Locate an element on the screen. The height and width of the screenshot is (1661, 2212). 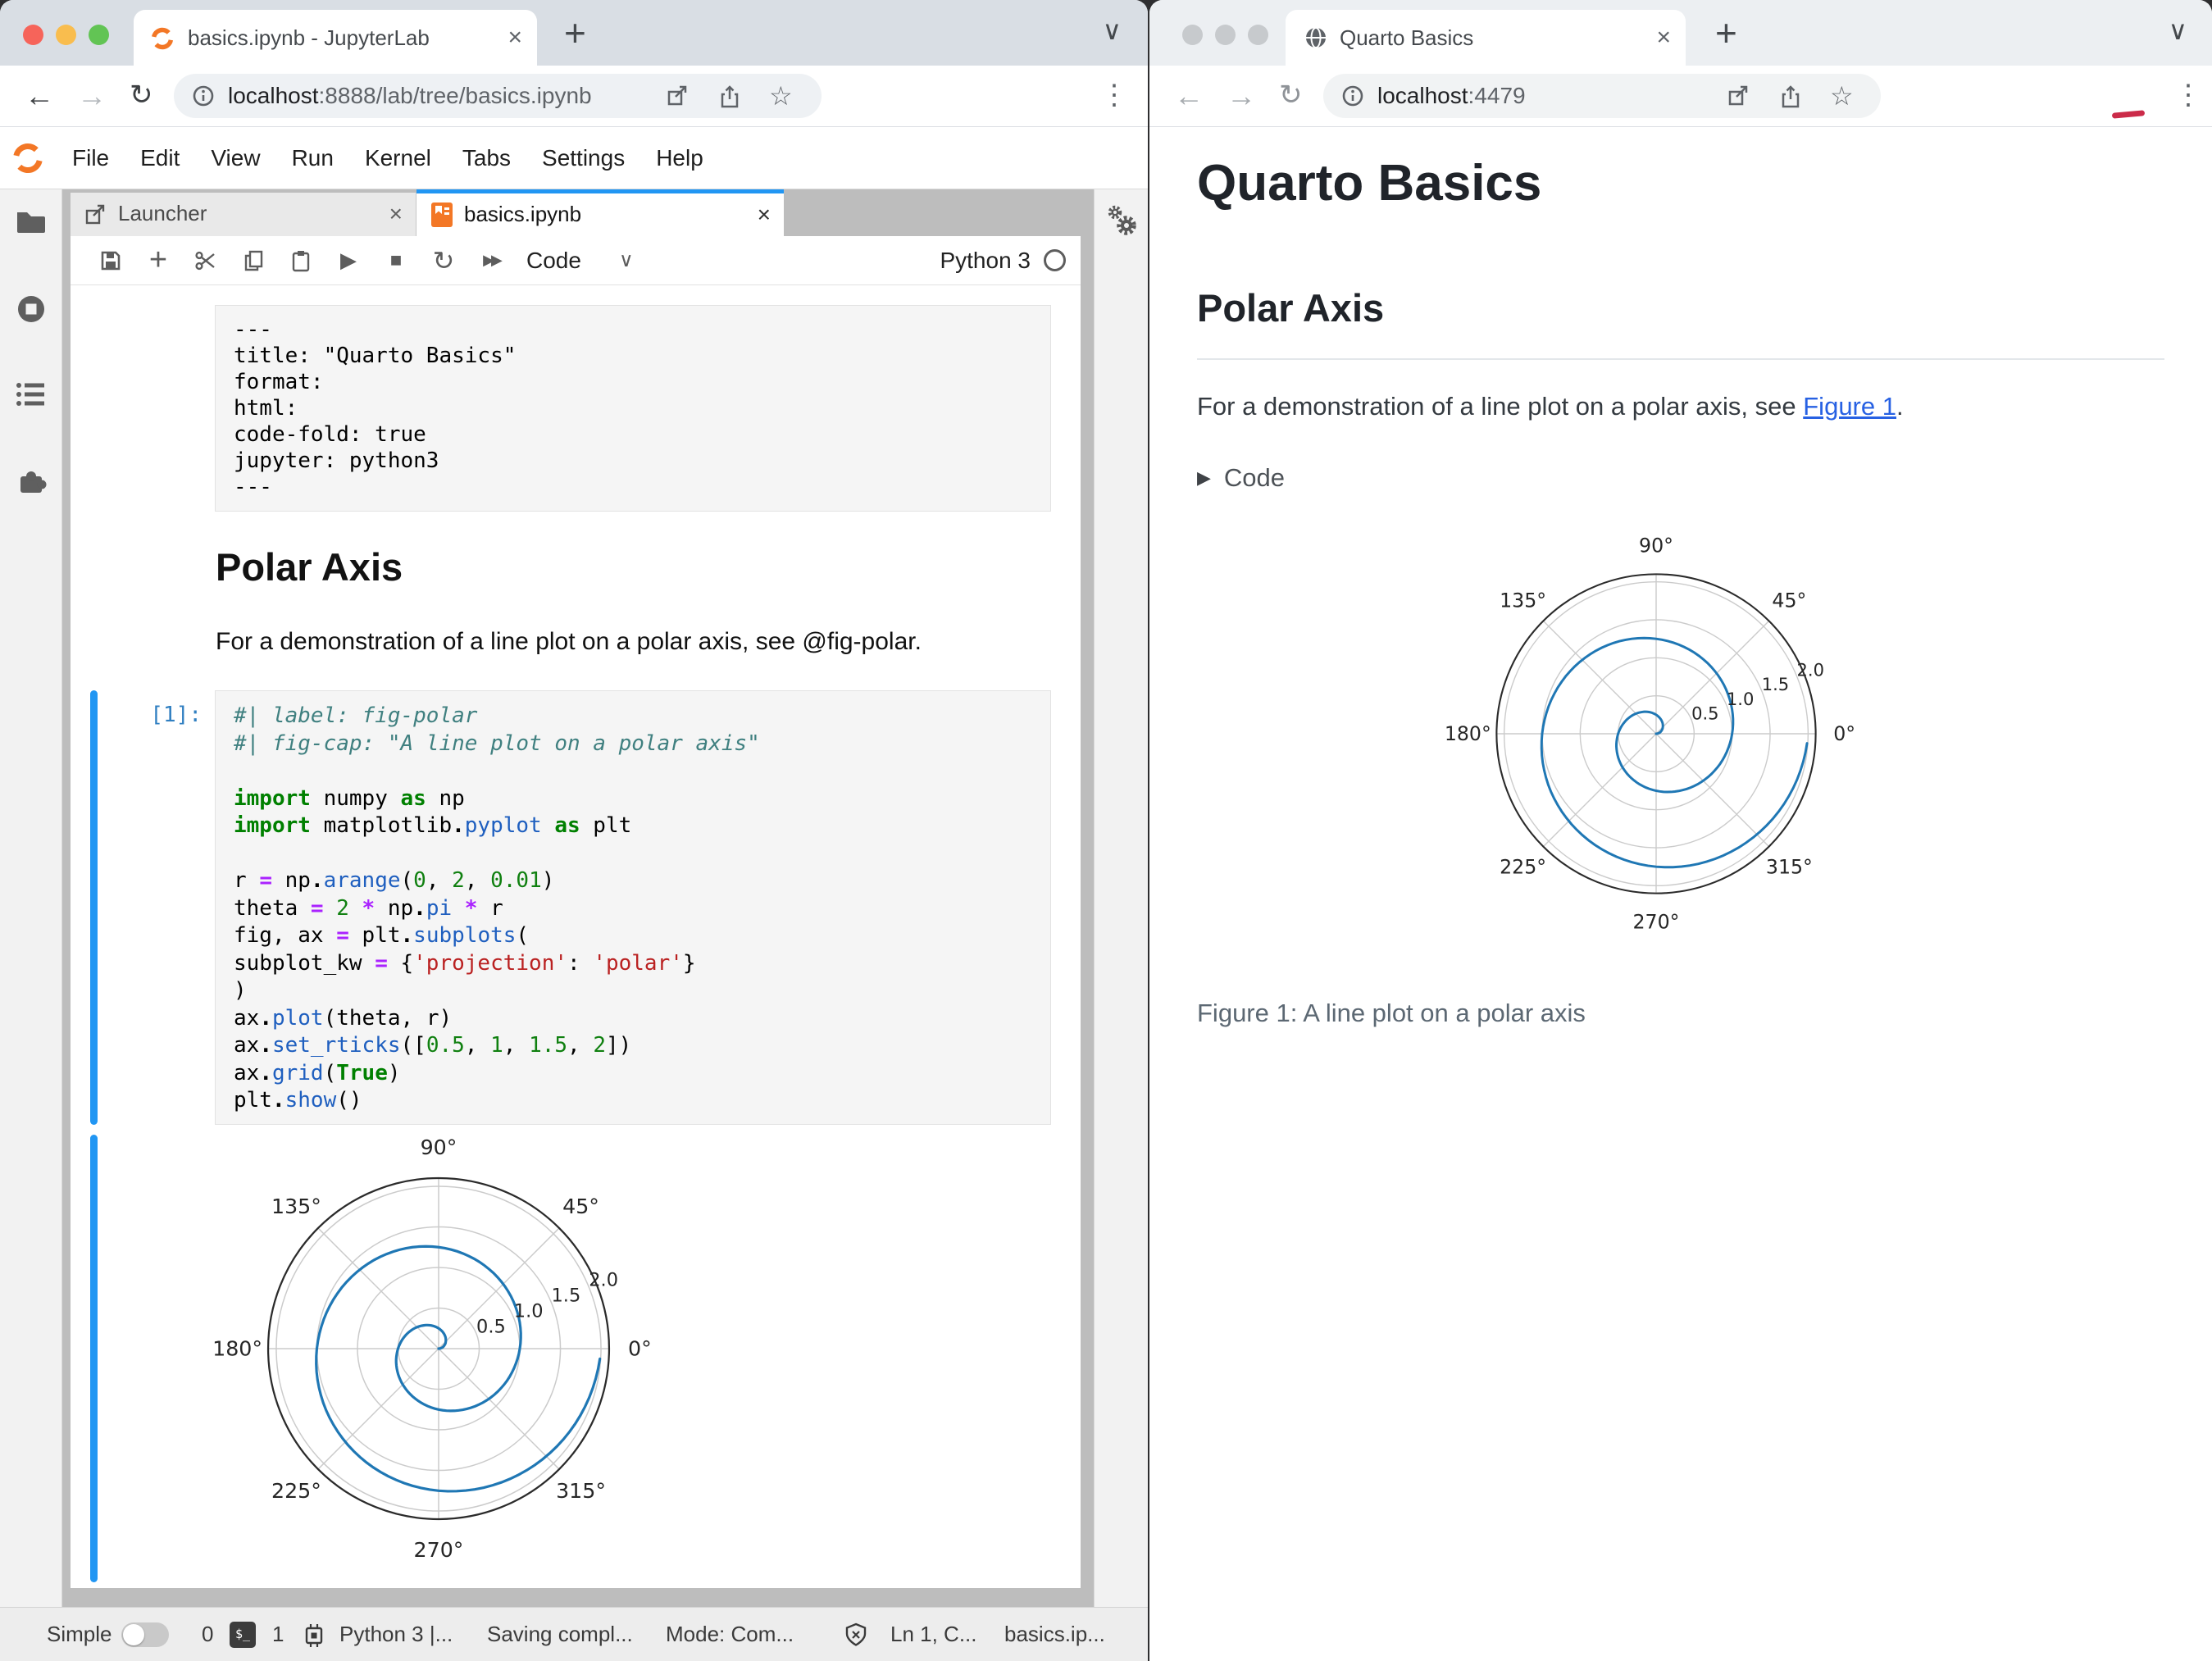
trust-shield-icon is located at coordinates (856, 1635).